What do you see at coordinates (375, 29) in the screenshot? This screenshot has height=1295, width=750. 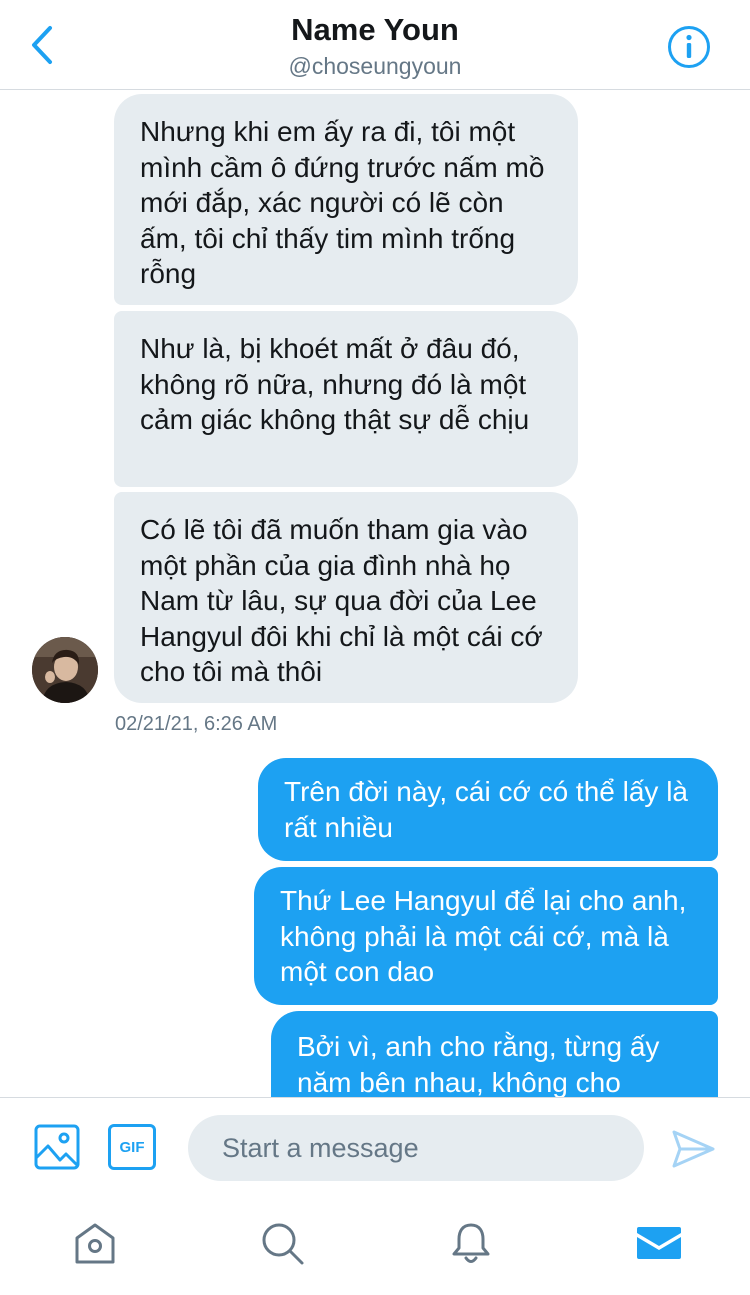 I see `conversation-title: Name Youn` at bounding box center [375, 29].